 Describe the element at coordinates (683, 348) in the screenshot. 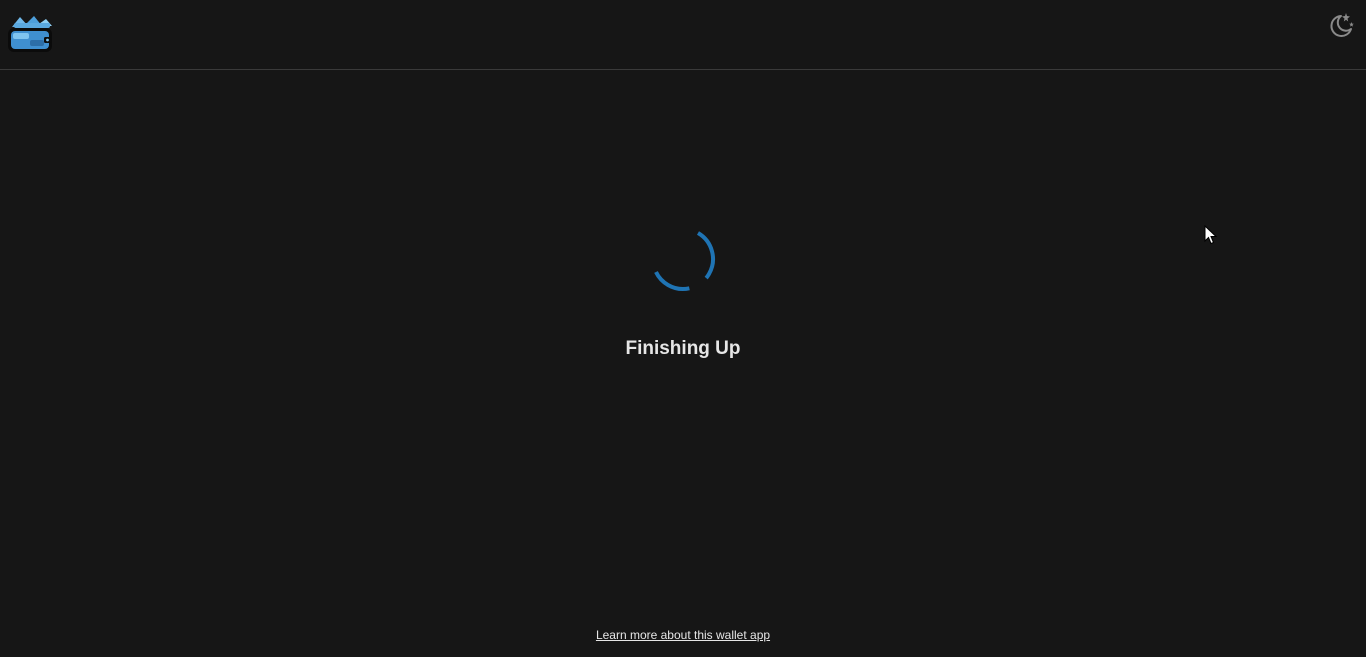

I see `status-text: Finishing Up` at that location.